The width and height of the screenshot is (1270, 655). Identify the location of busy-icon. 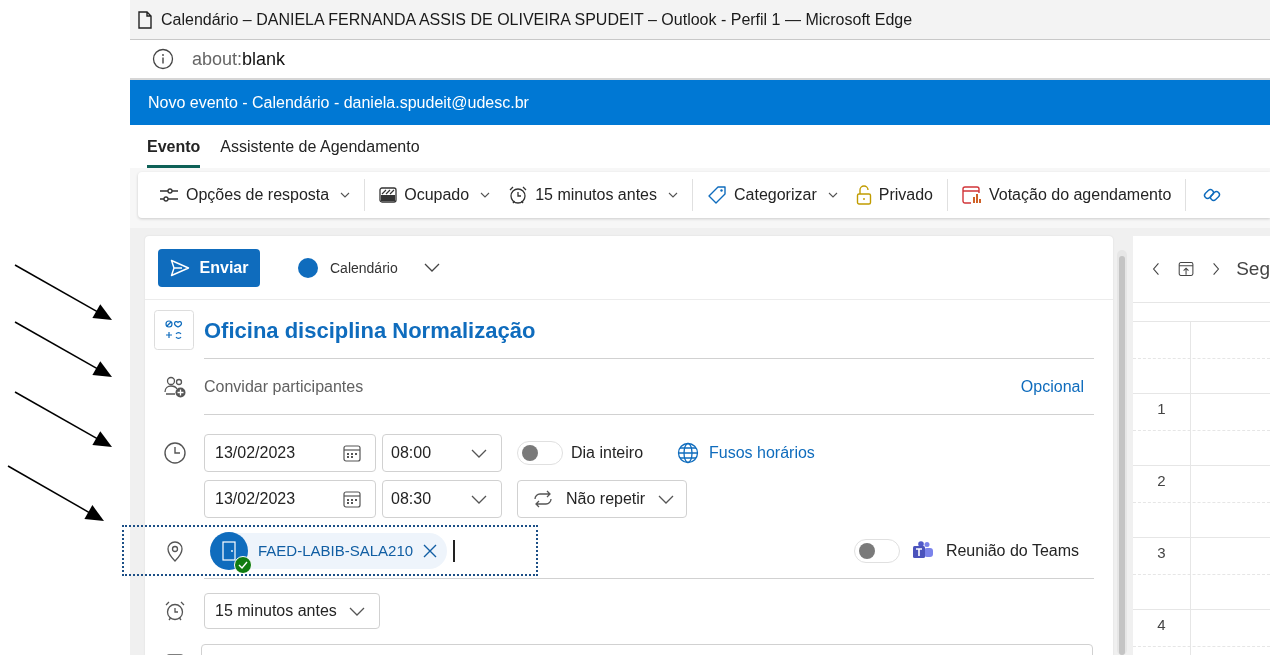
(388, 195).